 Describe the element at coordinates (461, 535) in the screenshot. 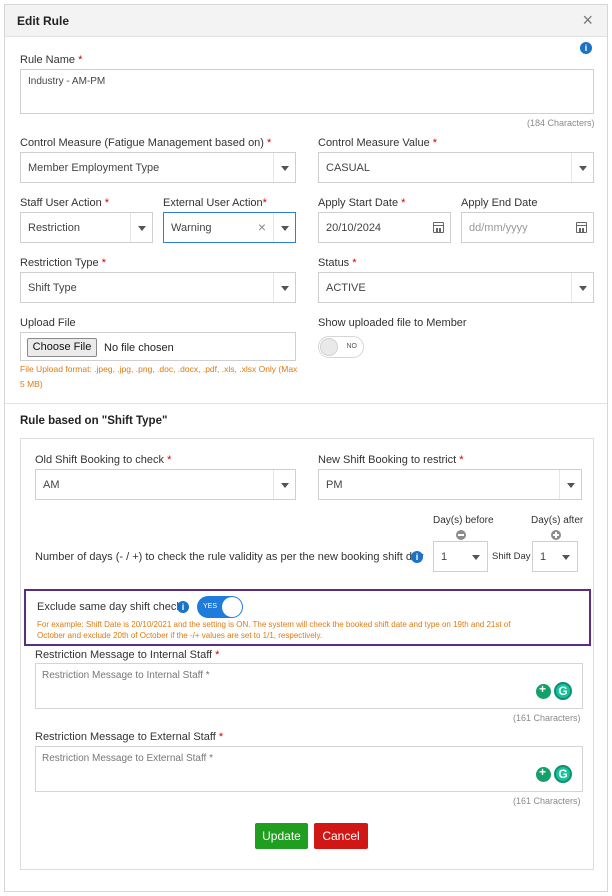

I see `minus-icon` at that location.